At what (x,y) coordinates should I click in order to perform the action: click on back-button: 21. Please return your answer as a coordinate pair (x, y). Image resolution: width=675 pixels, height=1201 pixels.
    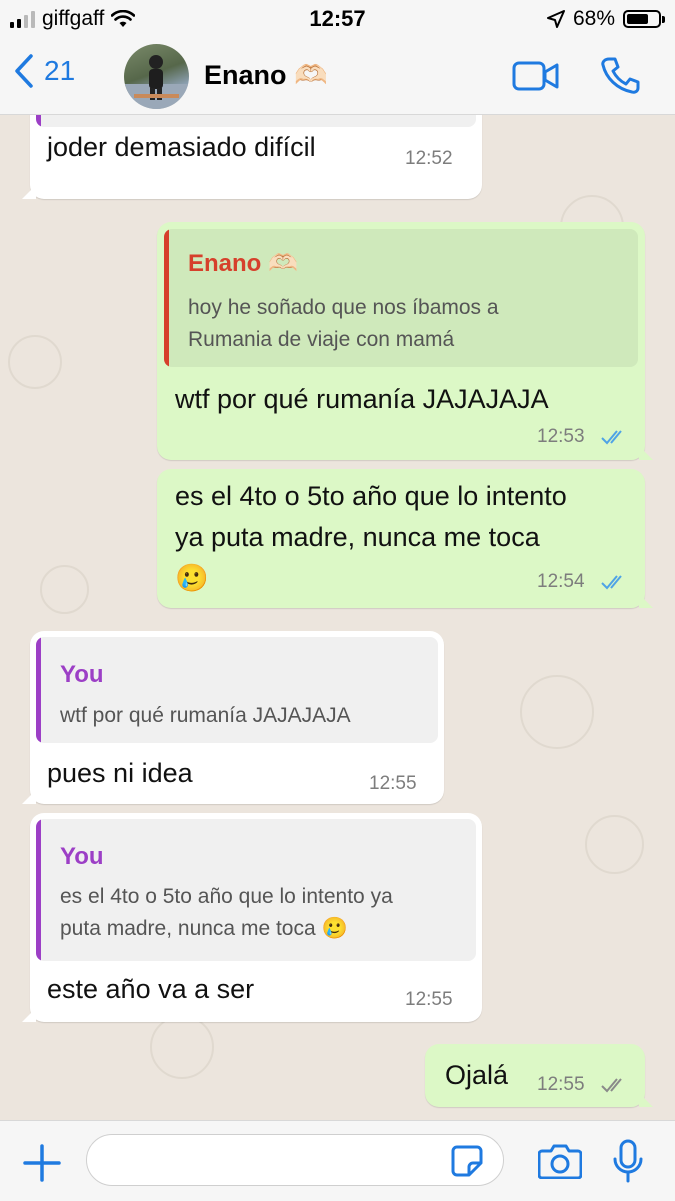
    Looking at the image, I should click on (44, 71).